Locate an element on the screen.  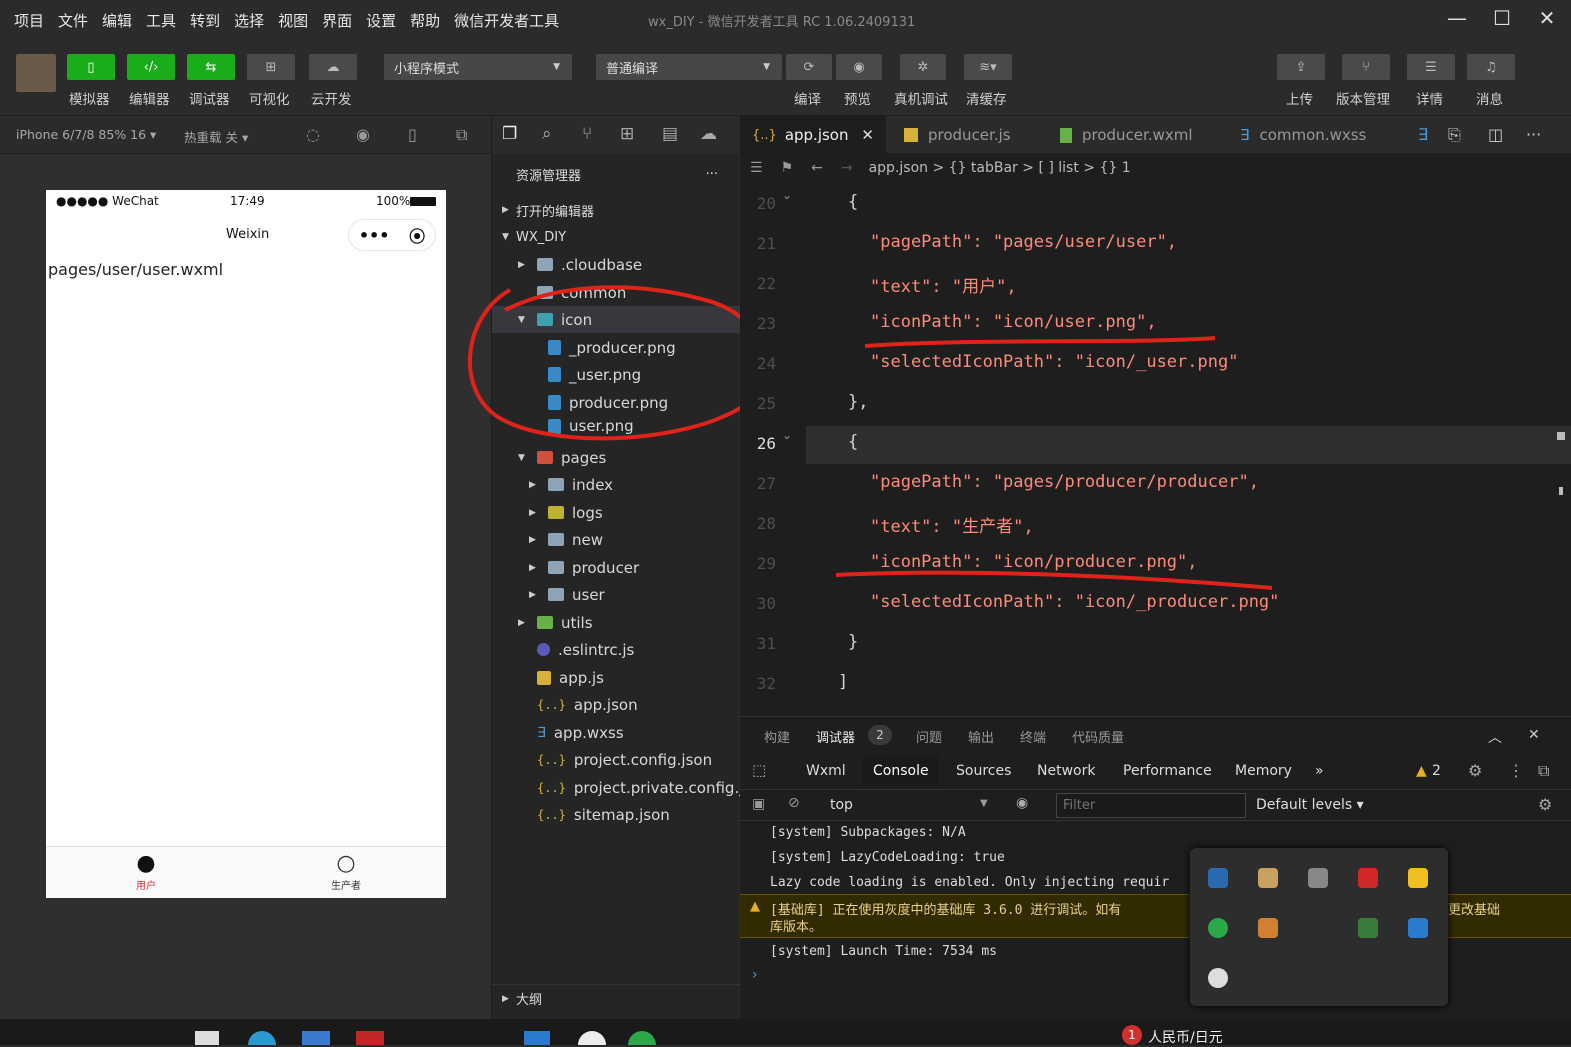
tree-file-sitemap: {..} sitemap.json is located at coordinates (616, 814).